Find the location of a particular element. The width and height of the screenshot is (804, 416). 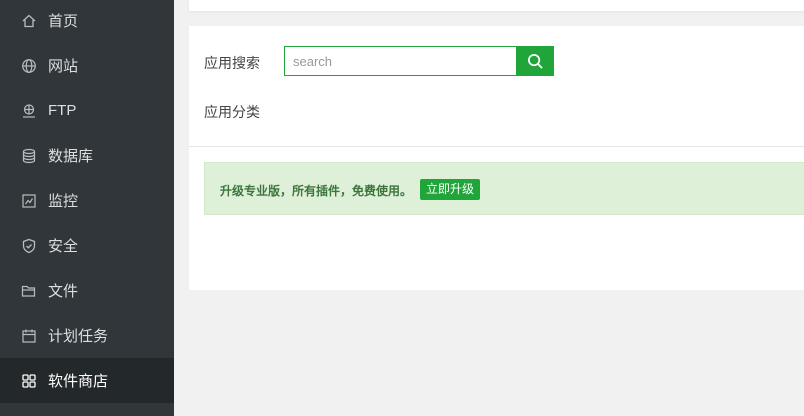

sidebar-item-label: 计划任务 is located at coordinates (78, 336).